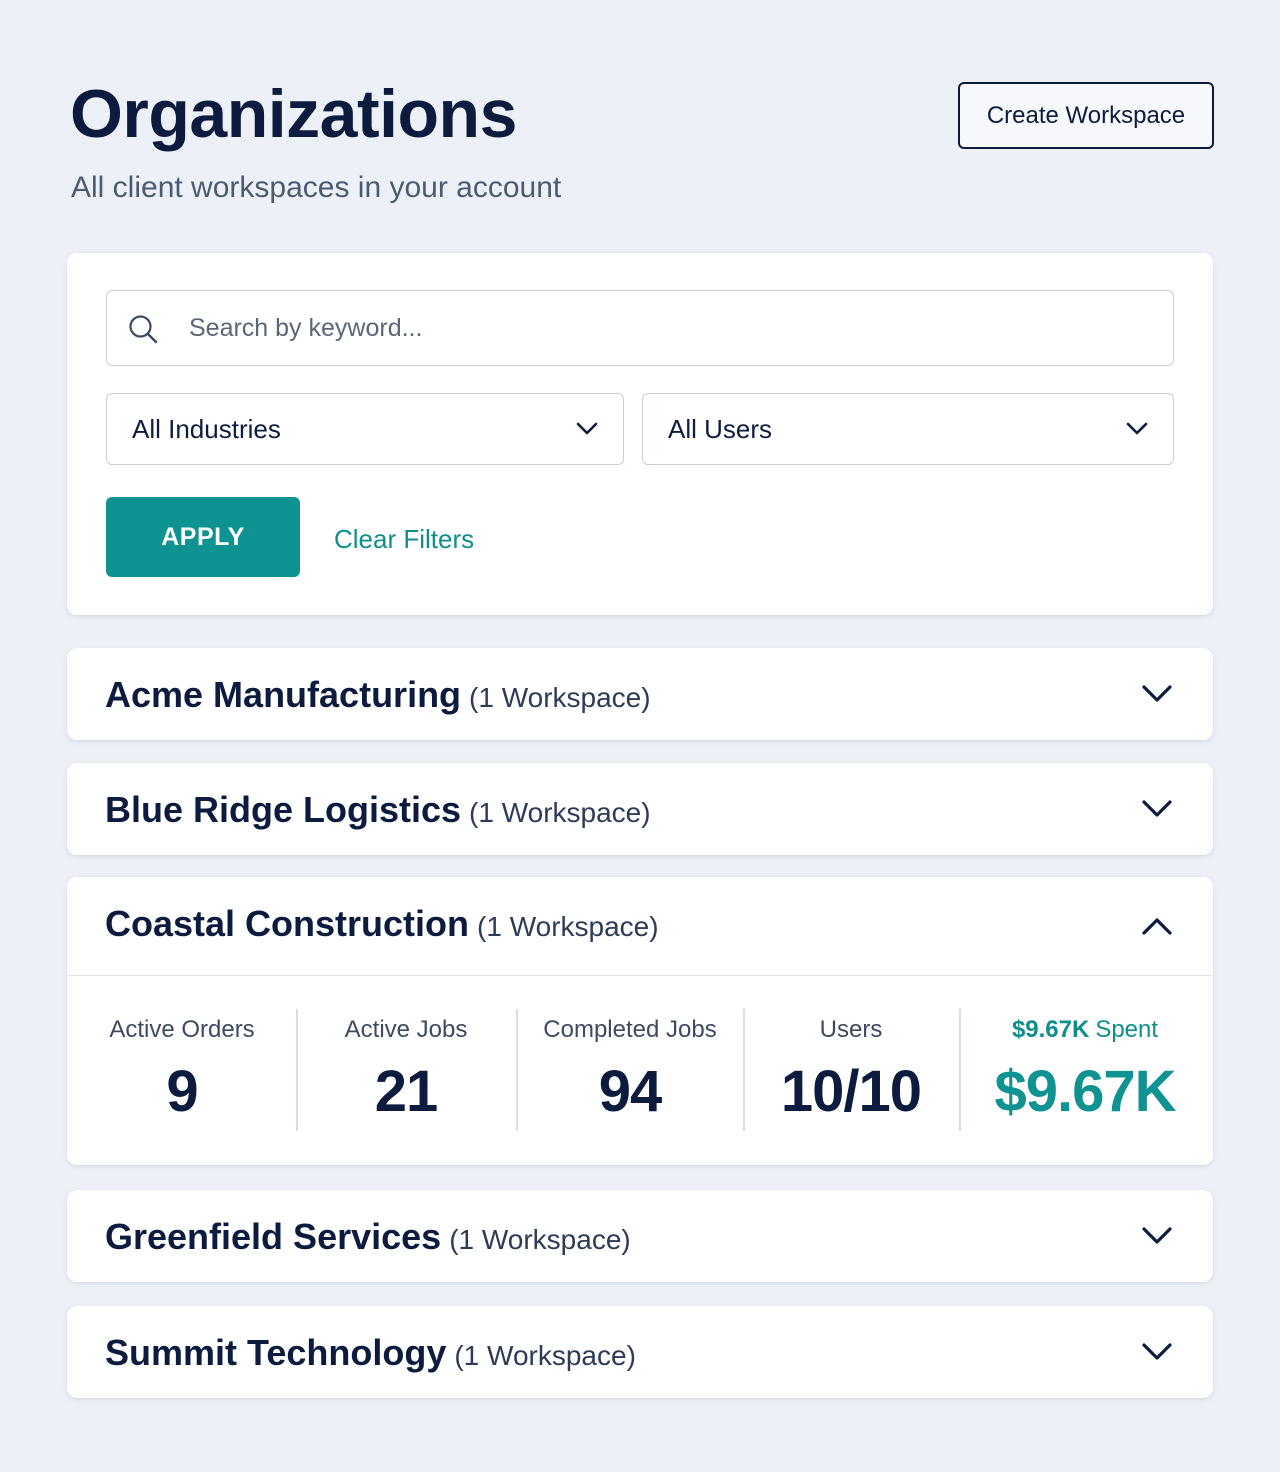  I want to click on org-title: Coastal Construction (1 Workspace), so click(382, 925).